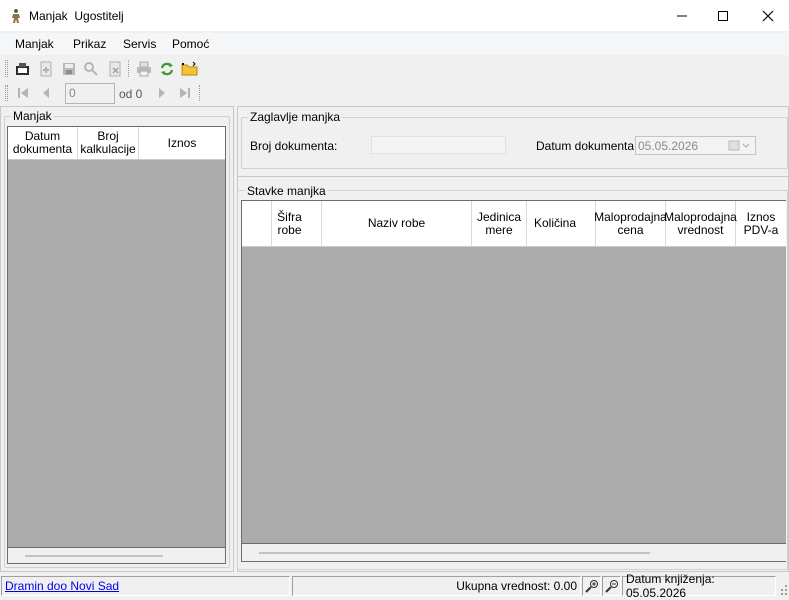 The width and height of the screenshot is (789, 600). I want to click on doc-date-label: Datum dokumenta:, so click(587, 146).